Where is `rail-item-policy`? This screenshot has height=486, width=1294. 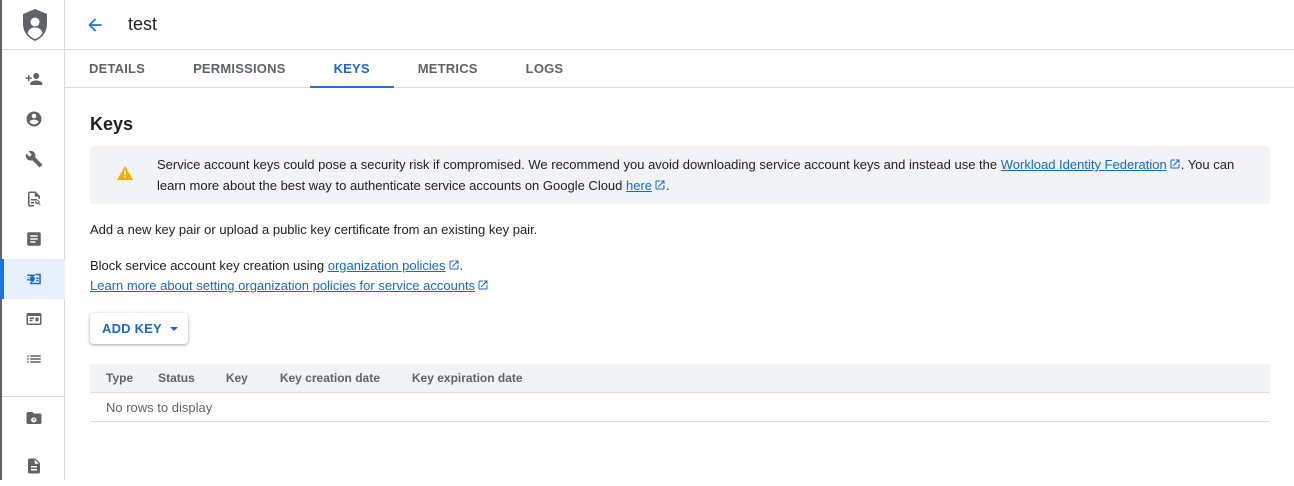
rail-item-policy is located at coordinates (33, 199).